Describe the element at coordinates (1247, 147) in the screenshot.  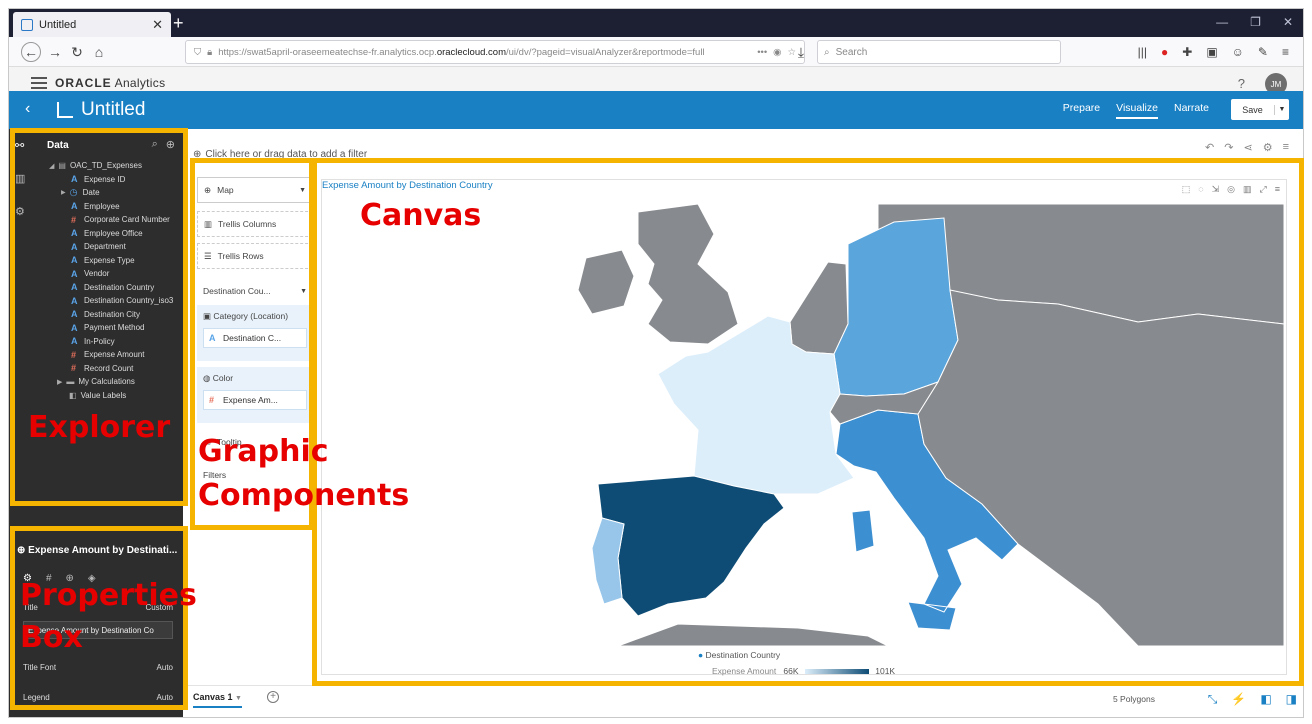
I see `share-icon: ⋖` at that location.